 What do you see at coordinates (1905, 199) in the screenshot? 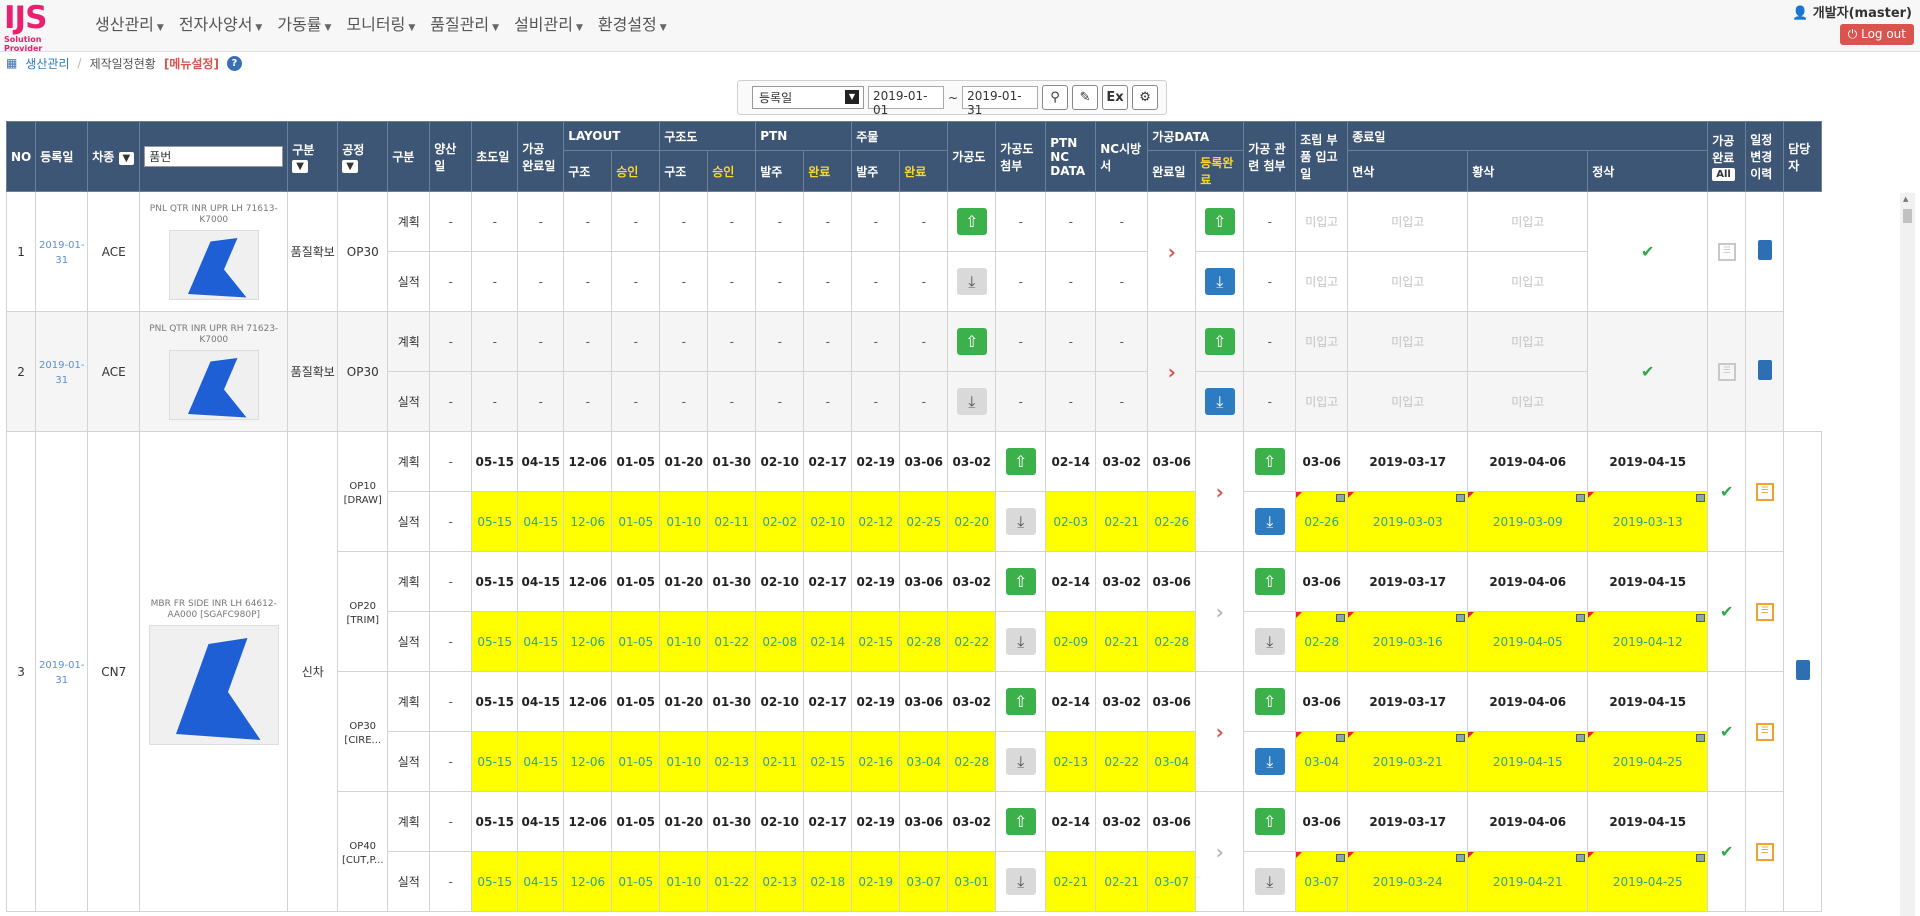
I see `scroll-up-arrow: ▲` at bounding box center [1905, 199].